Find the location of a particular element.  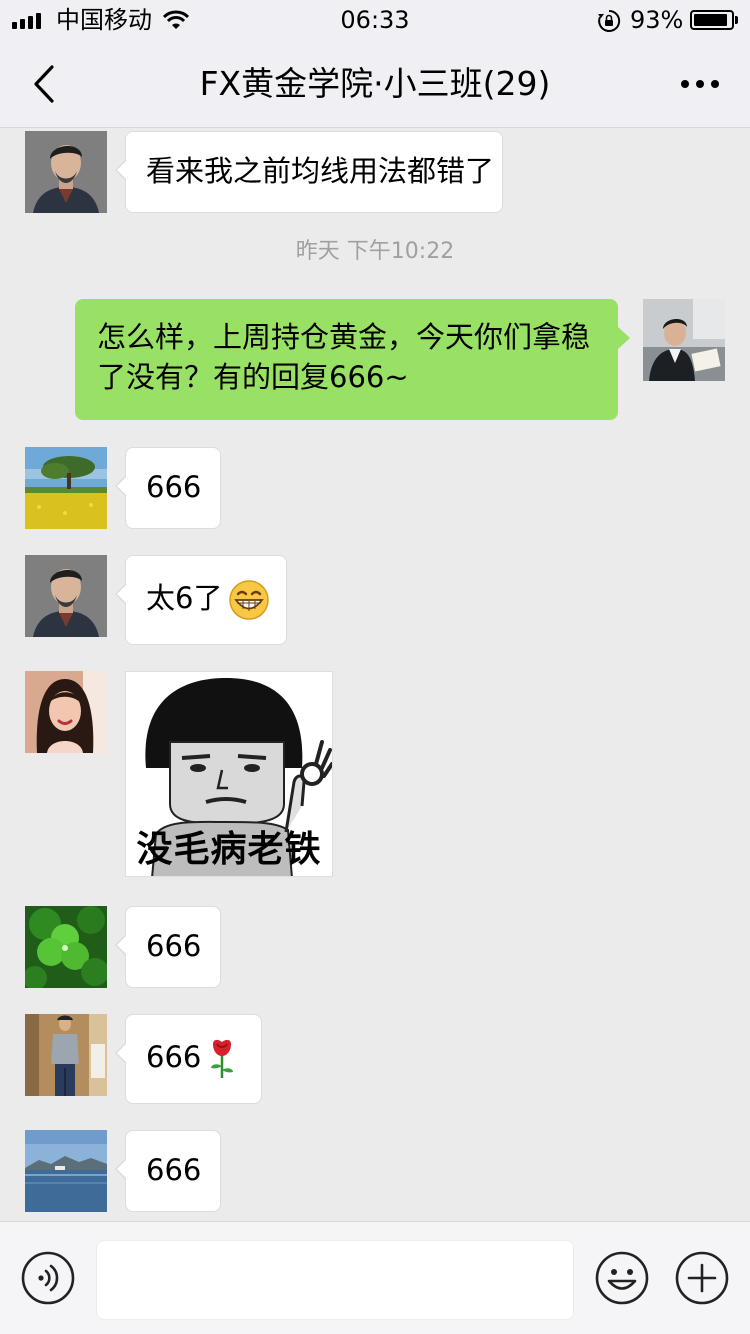

chat-title: FX黄金学院·小三班(29) is located at coordinates (375, 83).